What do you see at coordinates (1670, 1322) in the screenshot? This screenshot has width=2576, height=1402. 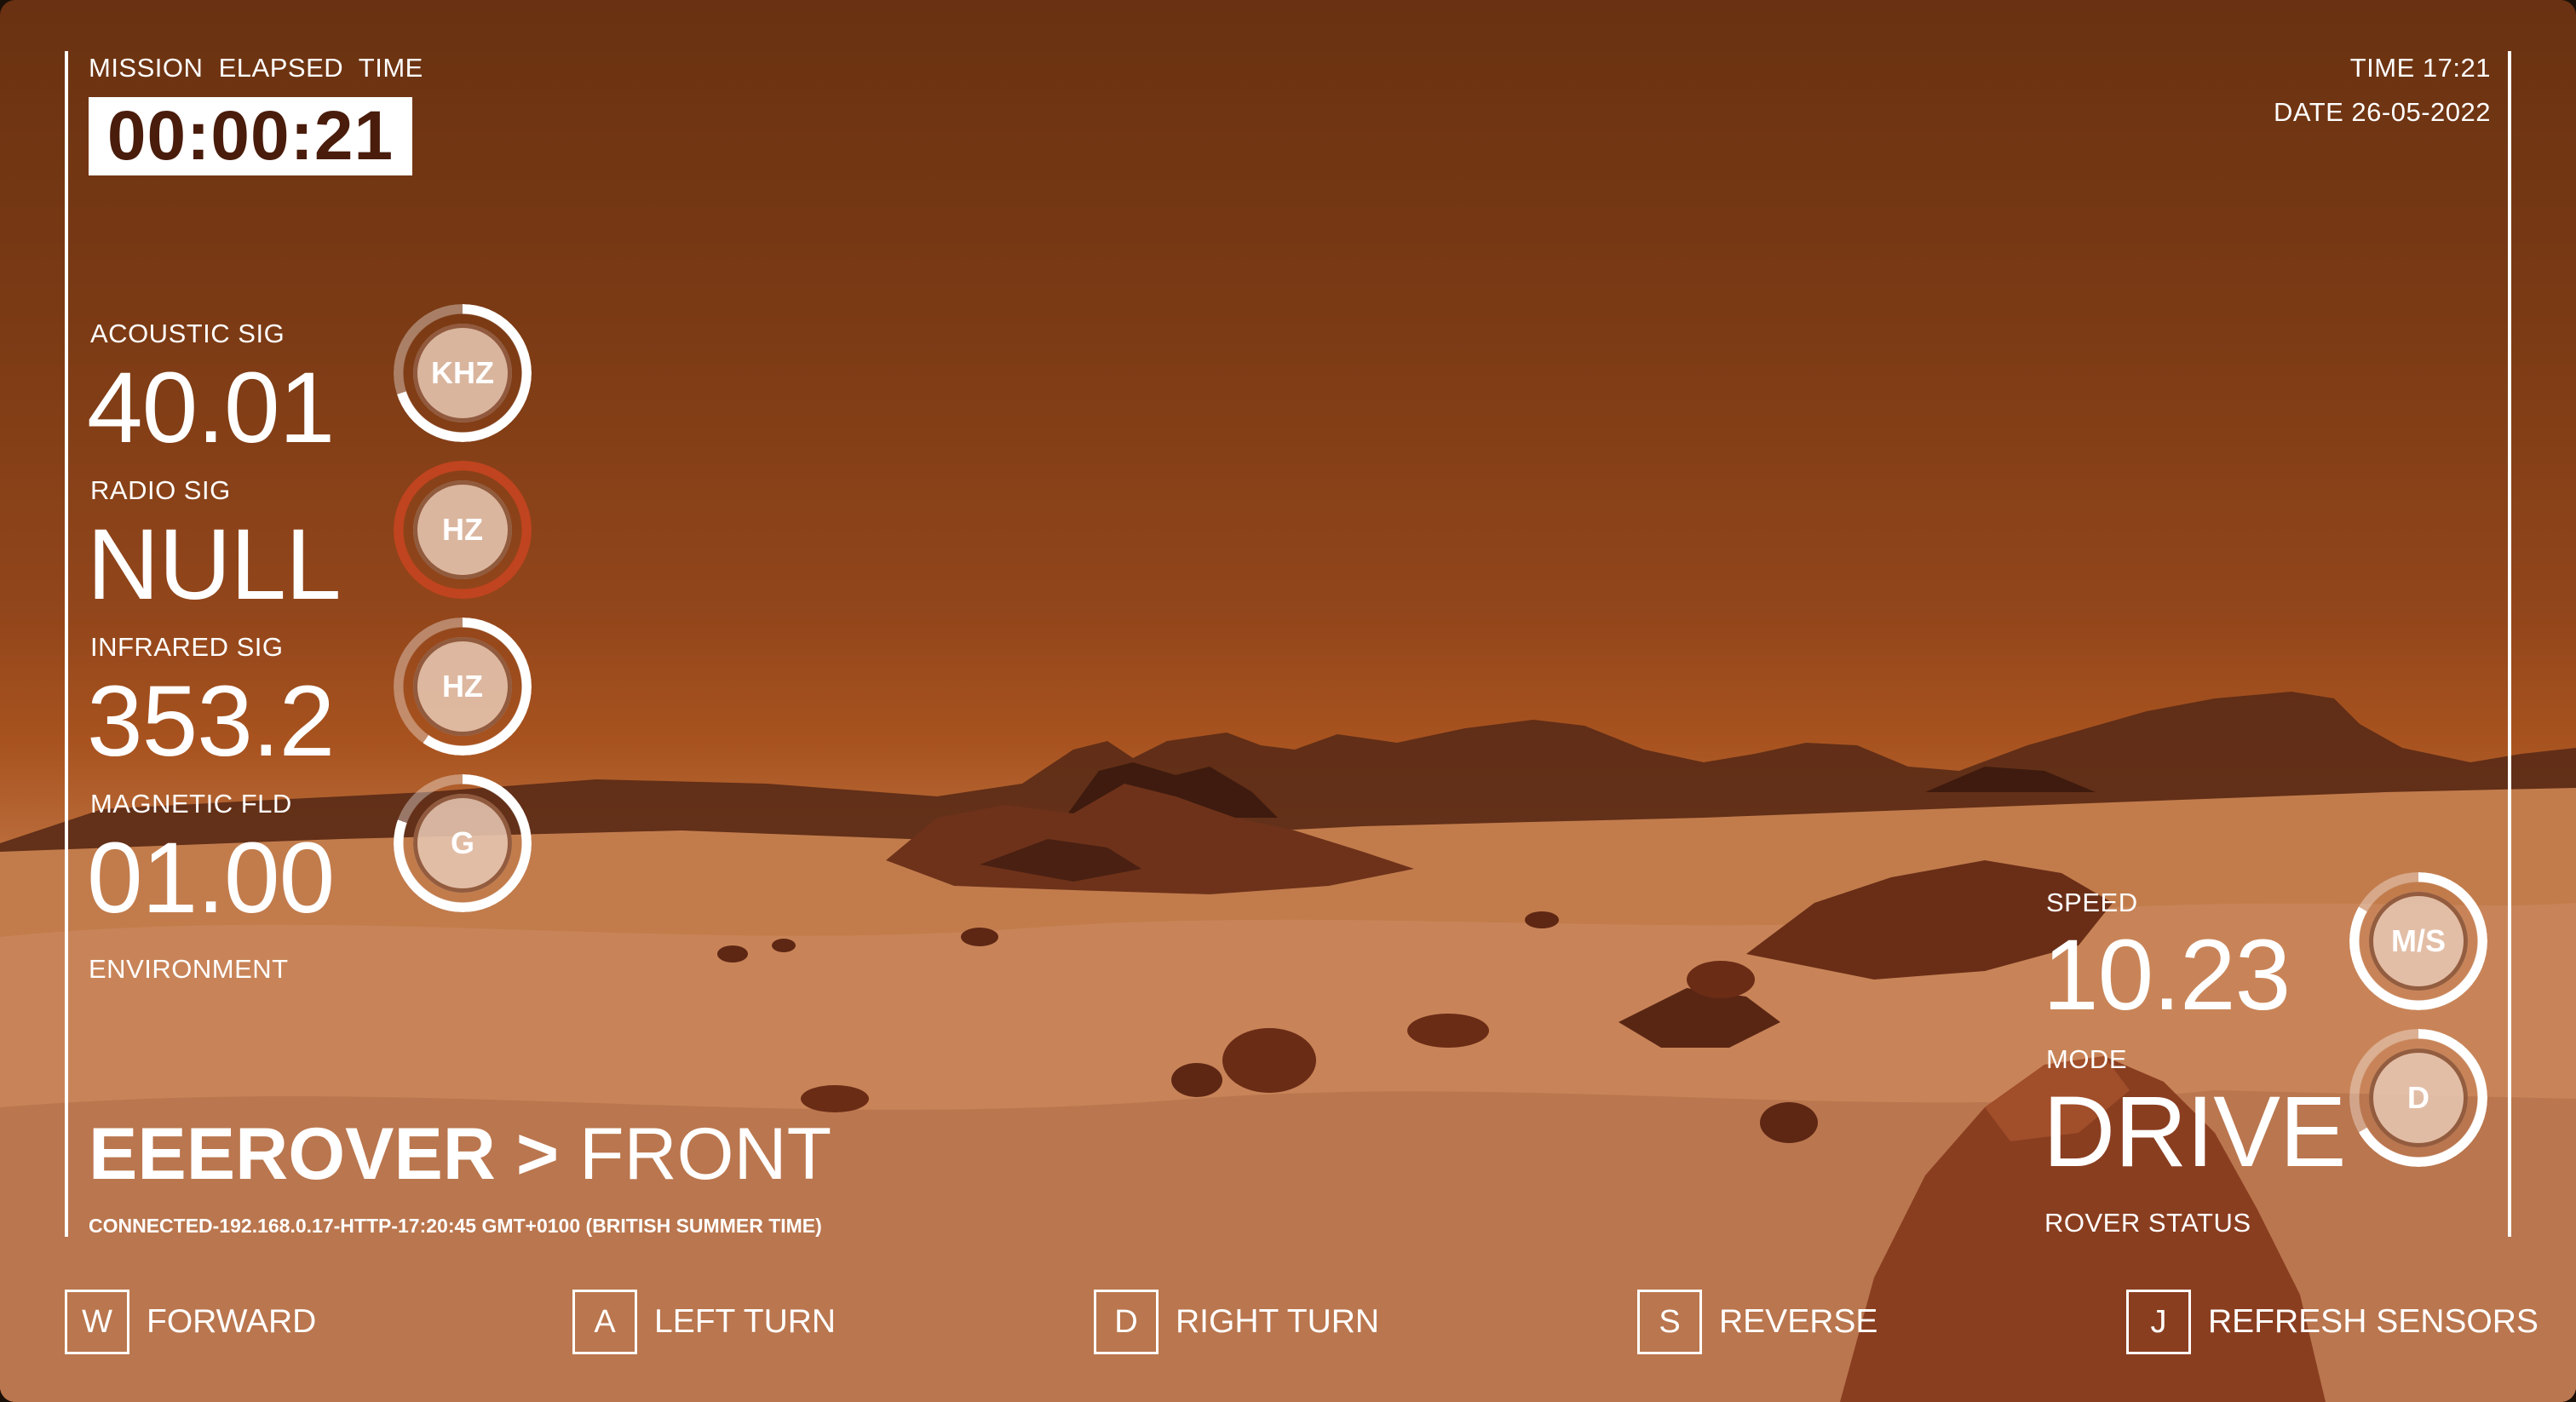 I see `key-s: S` at bounding box center [1670, 1322].